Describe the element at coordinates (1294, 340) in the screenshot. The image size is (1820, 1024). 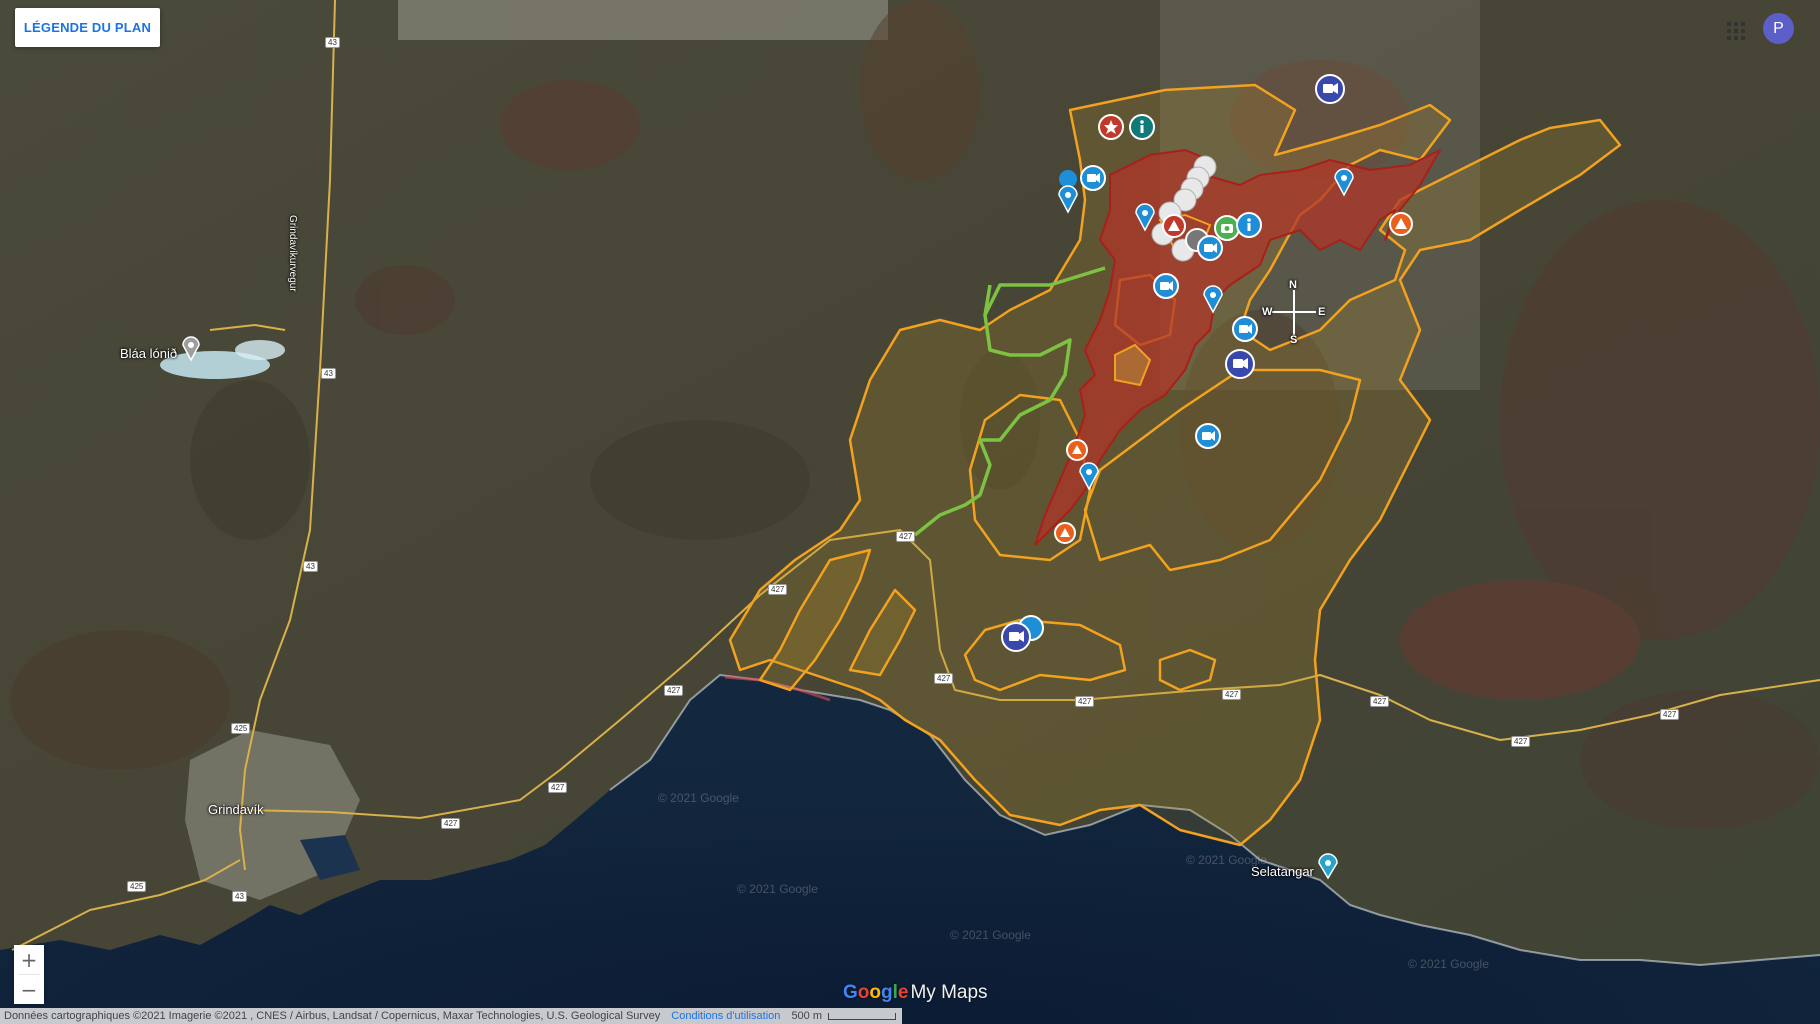
I see `compass-south: S` at that location.